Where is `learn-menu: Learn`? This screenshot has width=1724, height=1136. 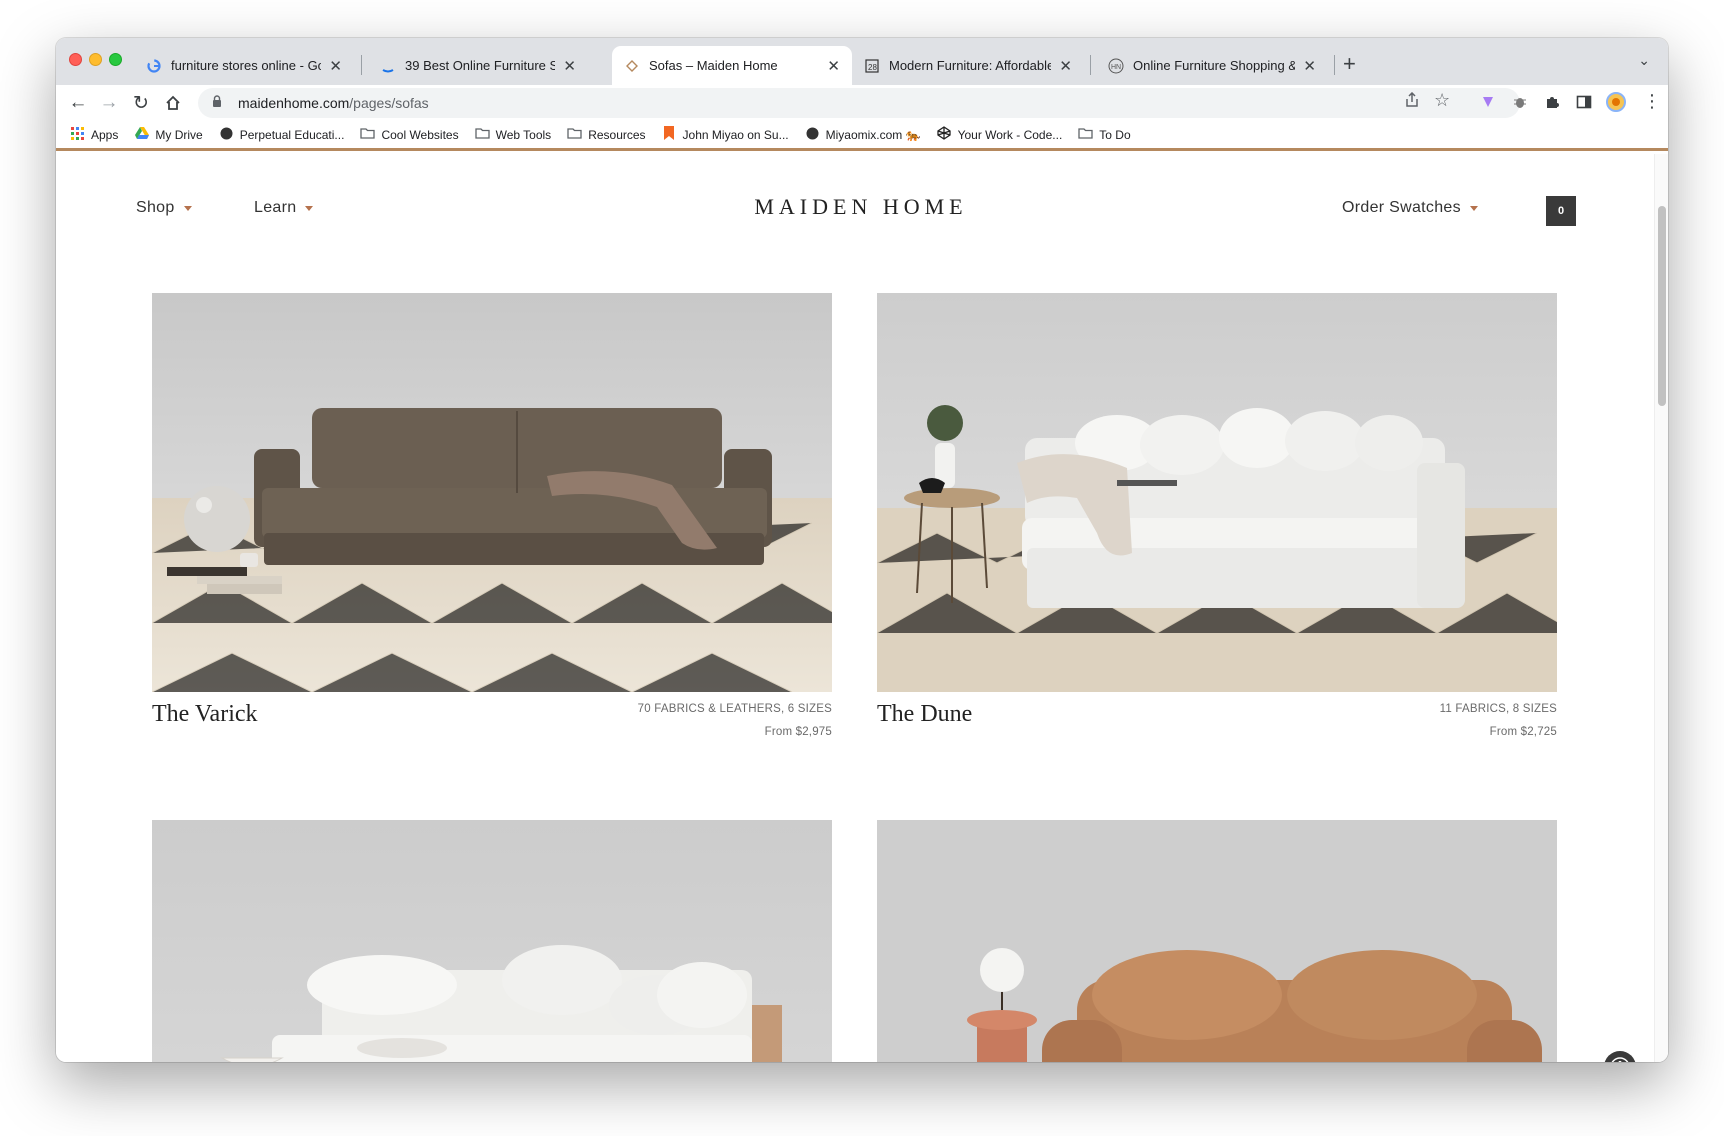
learn-menu: Learn is located at coordinates (284, 208).